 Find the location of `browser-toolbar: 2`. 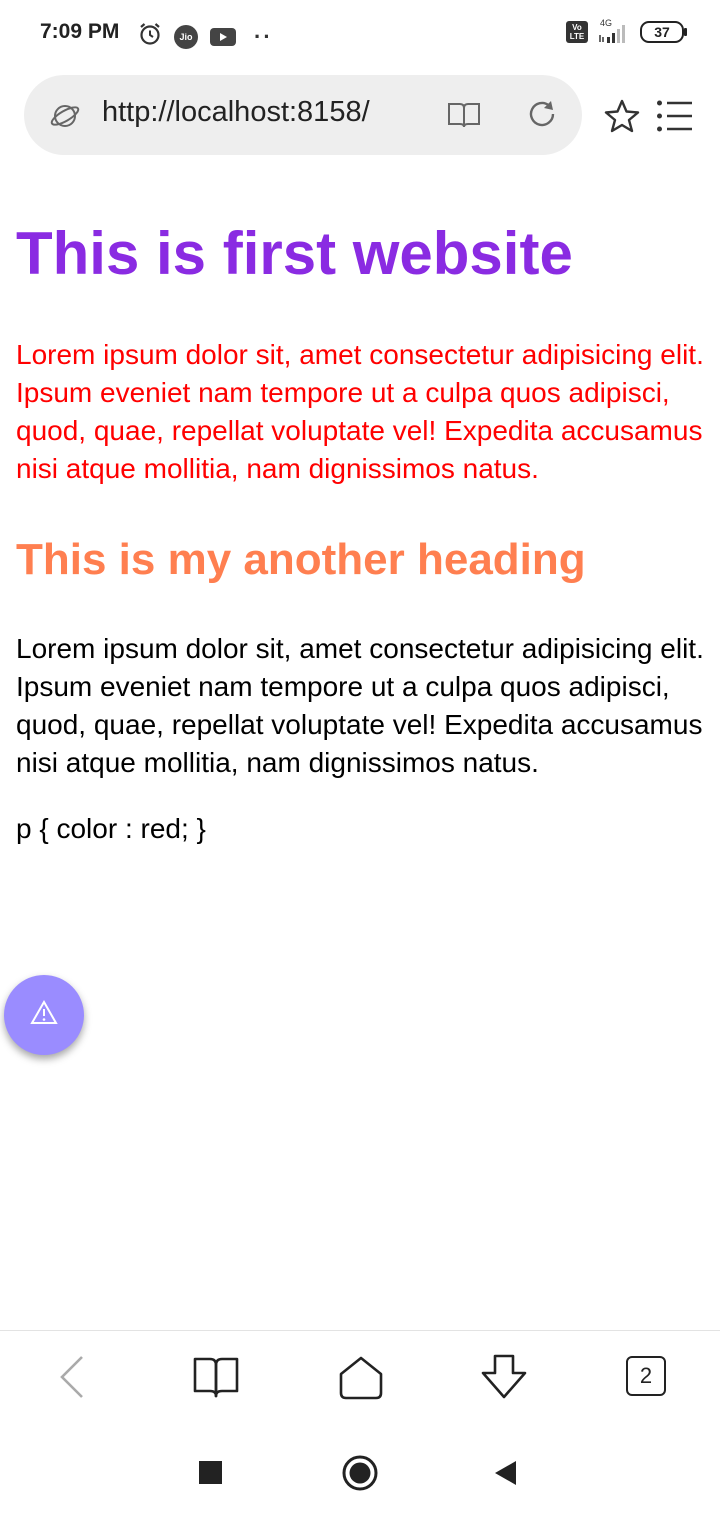

browser-toolbar: 2 is located at coordinates (360, 1378).